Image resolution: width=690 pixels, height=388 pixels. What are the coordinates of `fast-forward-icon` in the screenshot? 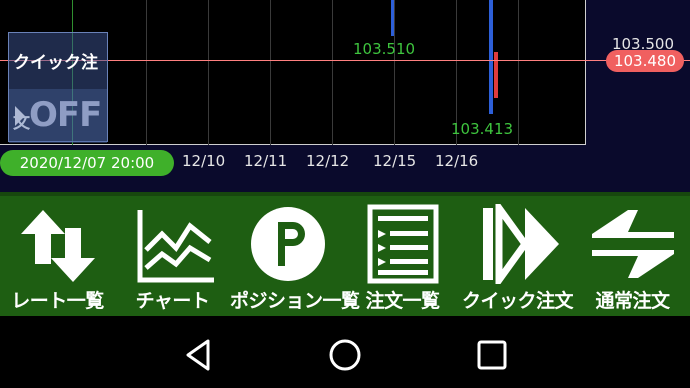 It's located at (520, 244).